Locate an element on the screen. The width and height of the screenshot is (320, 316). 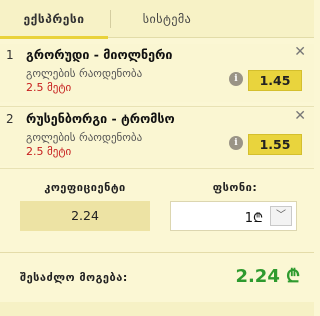
bet-number: 1 is located at coordinates (10, 55).